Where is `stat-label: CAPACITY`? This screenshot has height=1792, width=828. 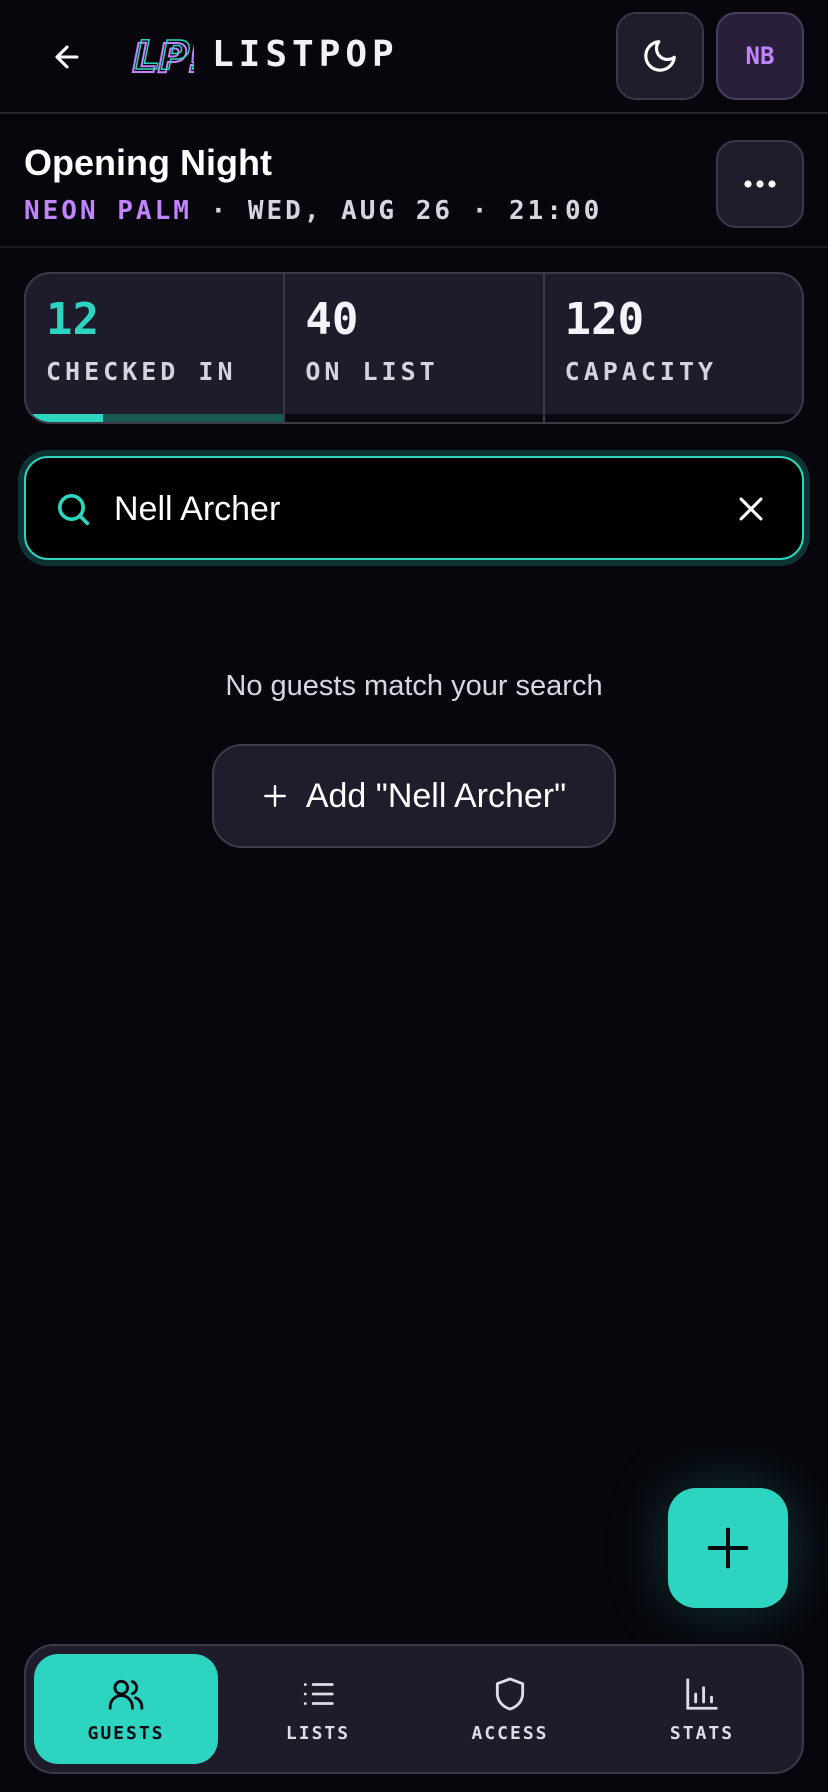
stat-label: CAPACITY is located at coordinates (641, 371).